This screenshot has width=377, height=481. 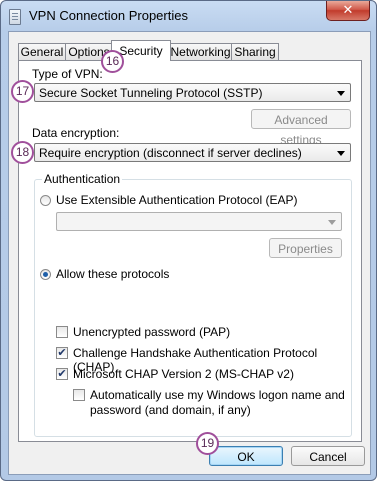 What do you see at coordinates (76, 133) in the screenshot?
I see `data-encryption-label: Data encryption:` at bounding box center [76, 133].